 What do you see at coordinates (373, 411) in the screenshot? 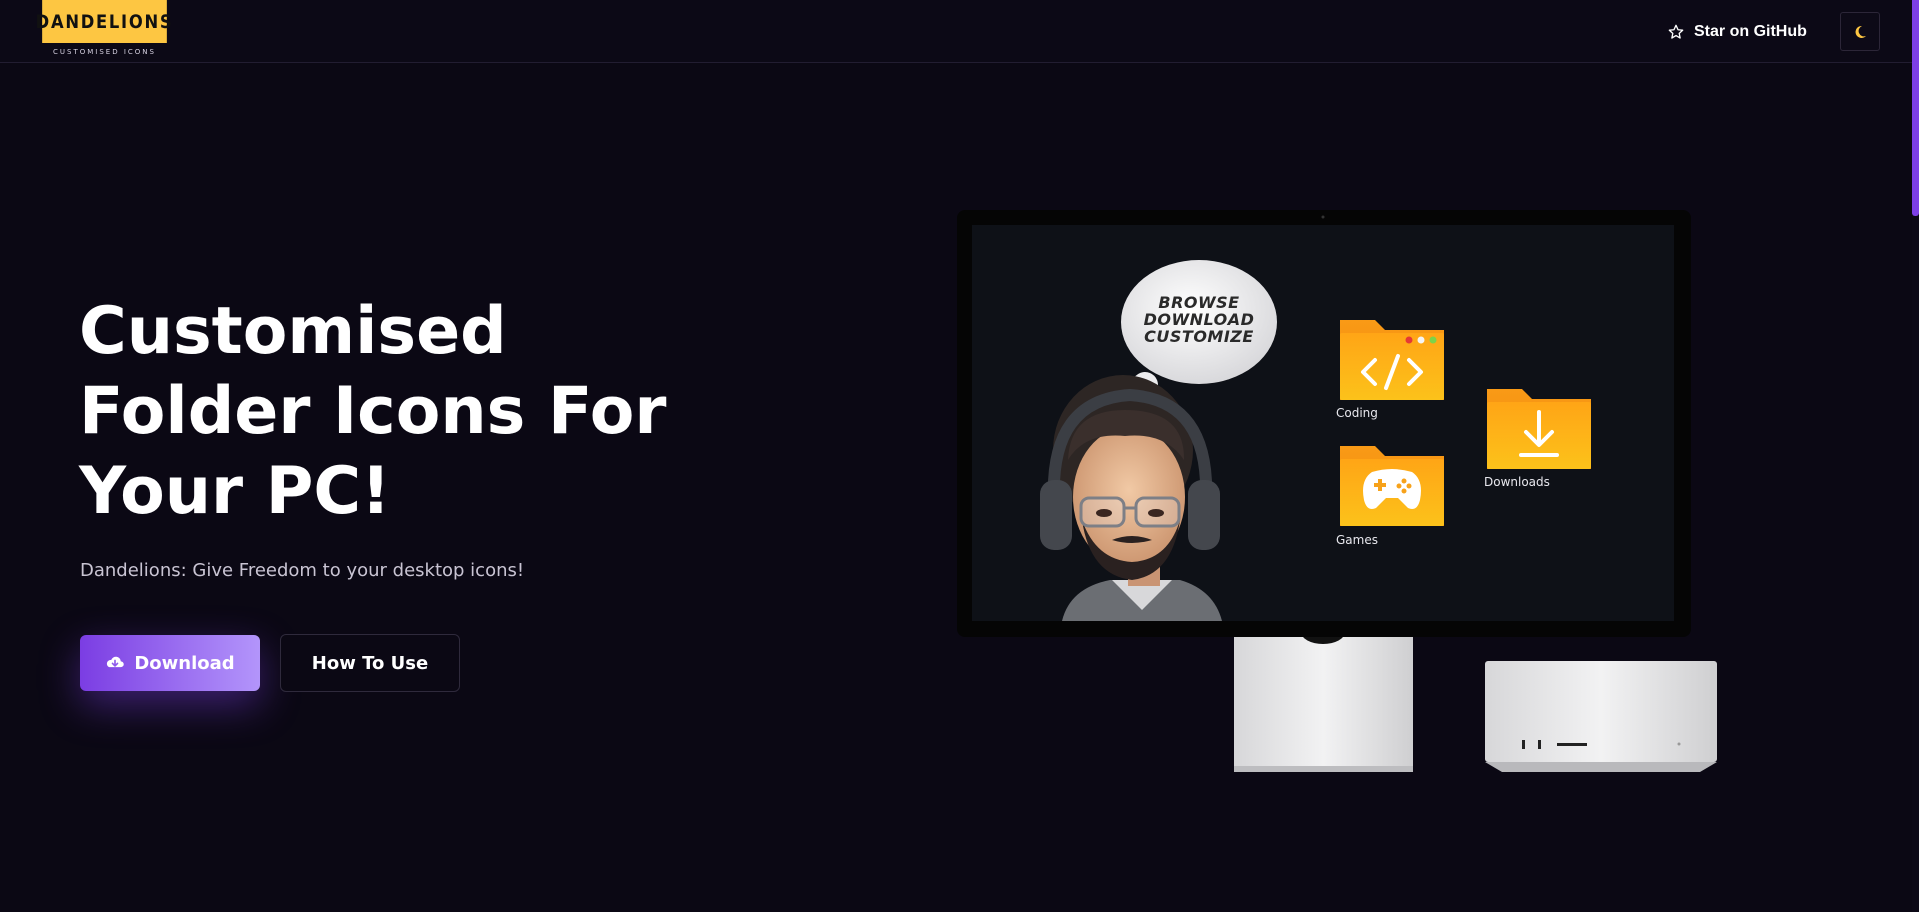
I see `hero-title-line: Folder Icons For` at bounding box center [373, 411].